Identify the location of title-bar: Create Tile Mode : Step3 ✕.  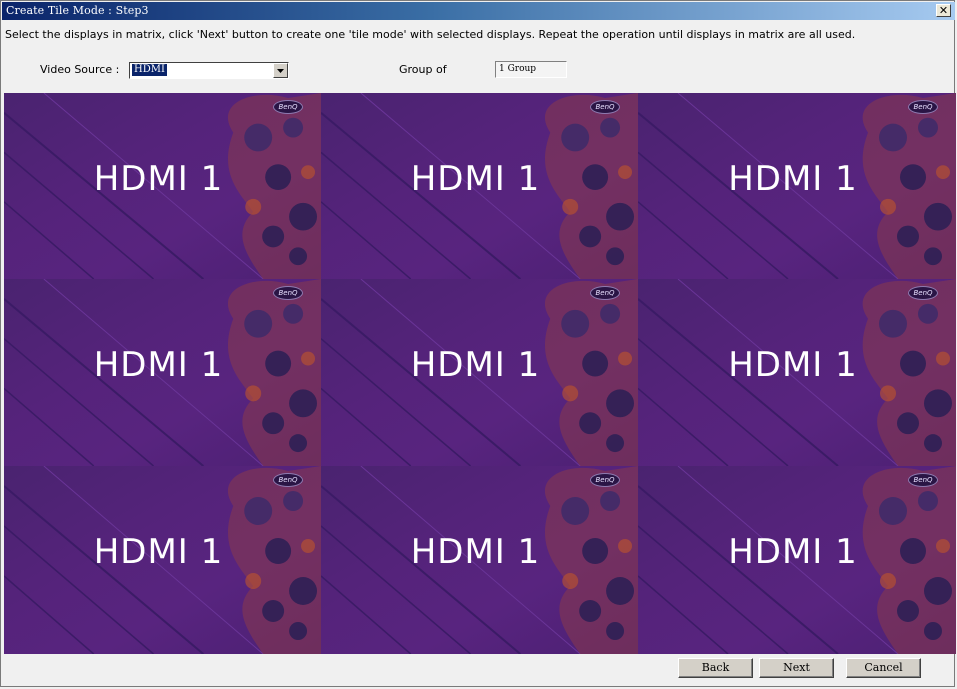
(478, 11).